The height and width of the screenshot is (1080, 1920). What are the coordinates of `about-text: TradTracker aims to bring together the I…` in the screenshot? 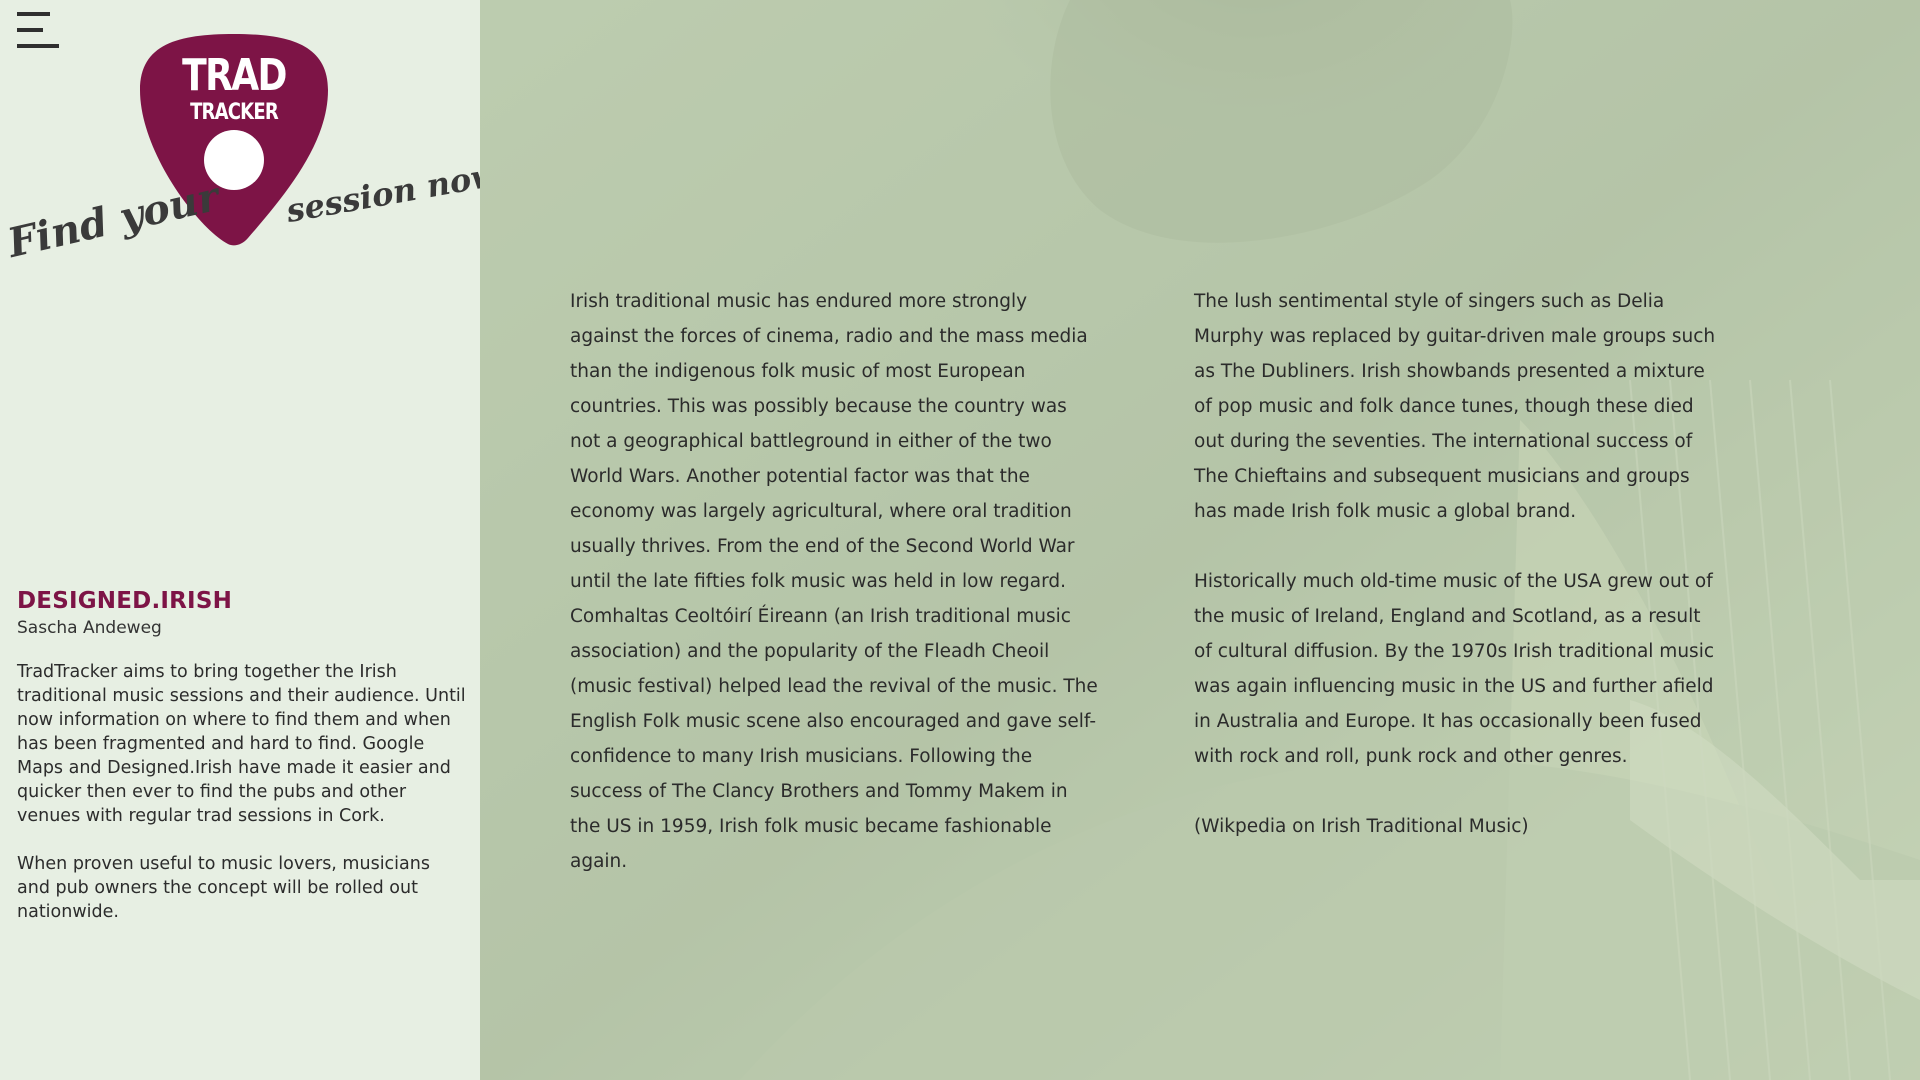 It's located at (242, 792).